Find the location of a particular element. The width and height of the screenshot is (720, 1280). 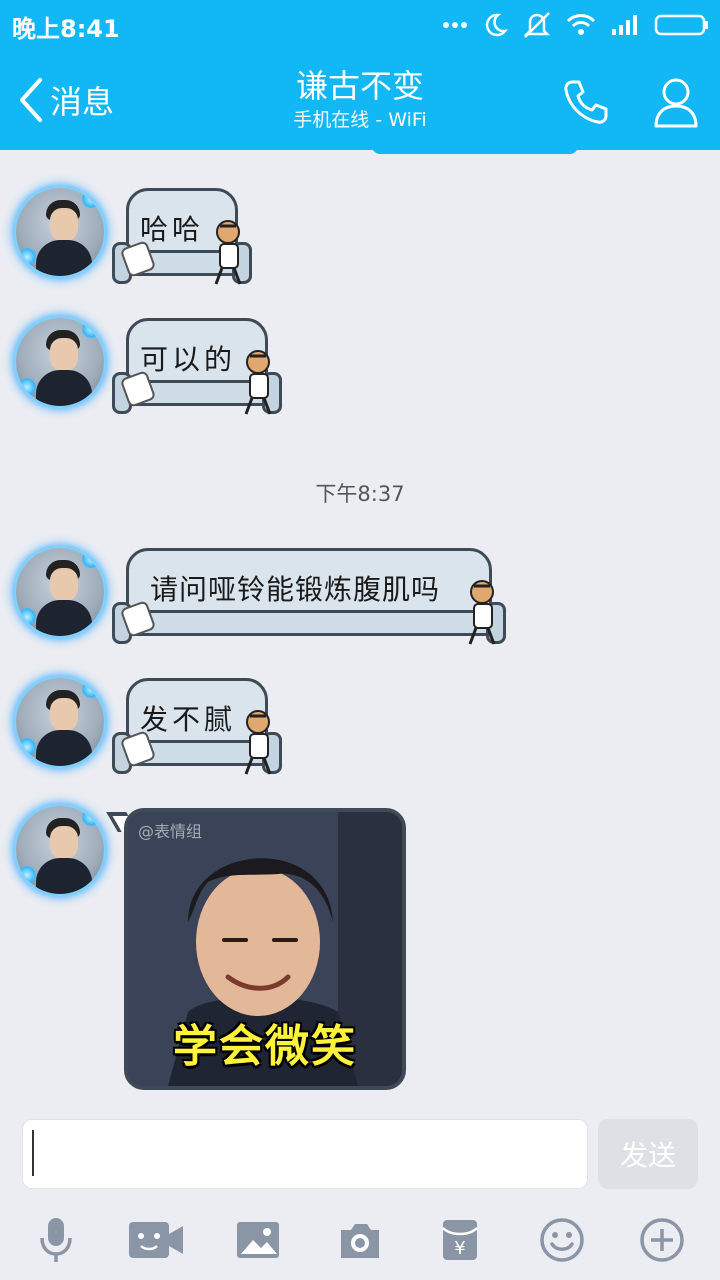

call-button is located at coordinates (586, 102).